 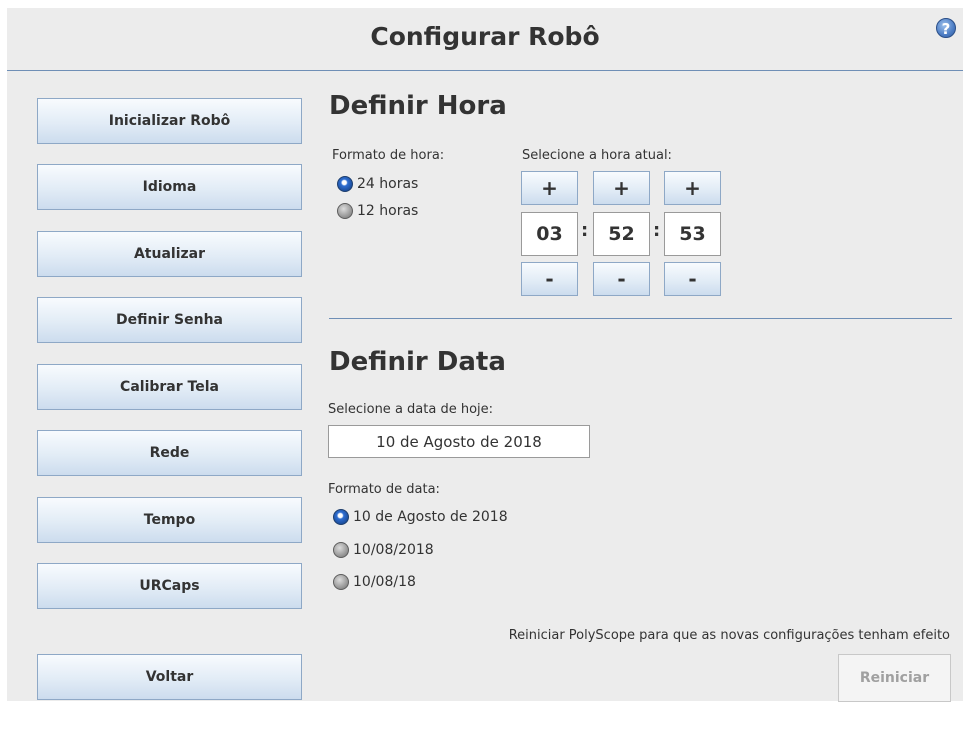 I want to click on date-field: 10 de Agosto de 2018, so click(x=459, y=441).